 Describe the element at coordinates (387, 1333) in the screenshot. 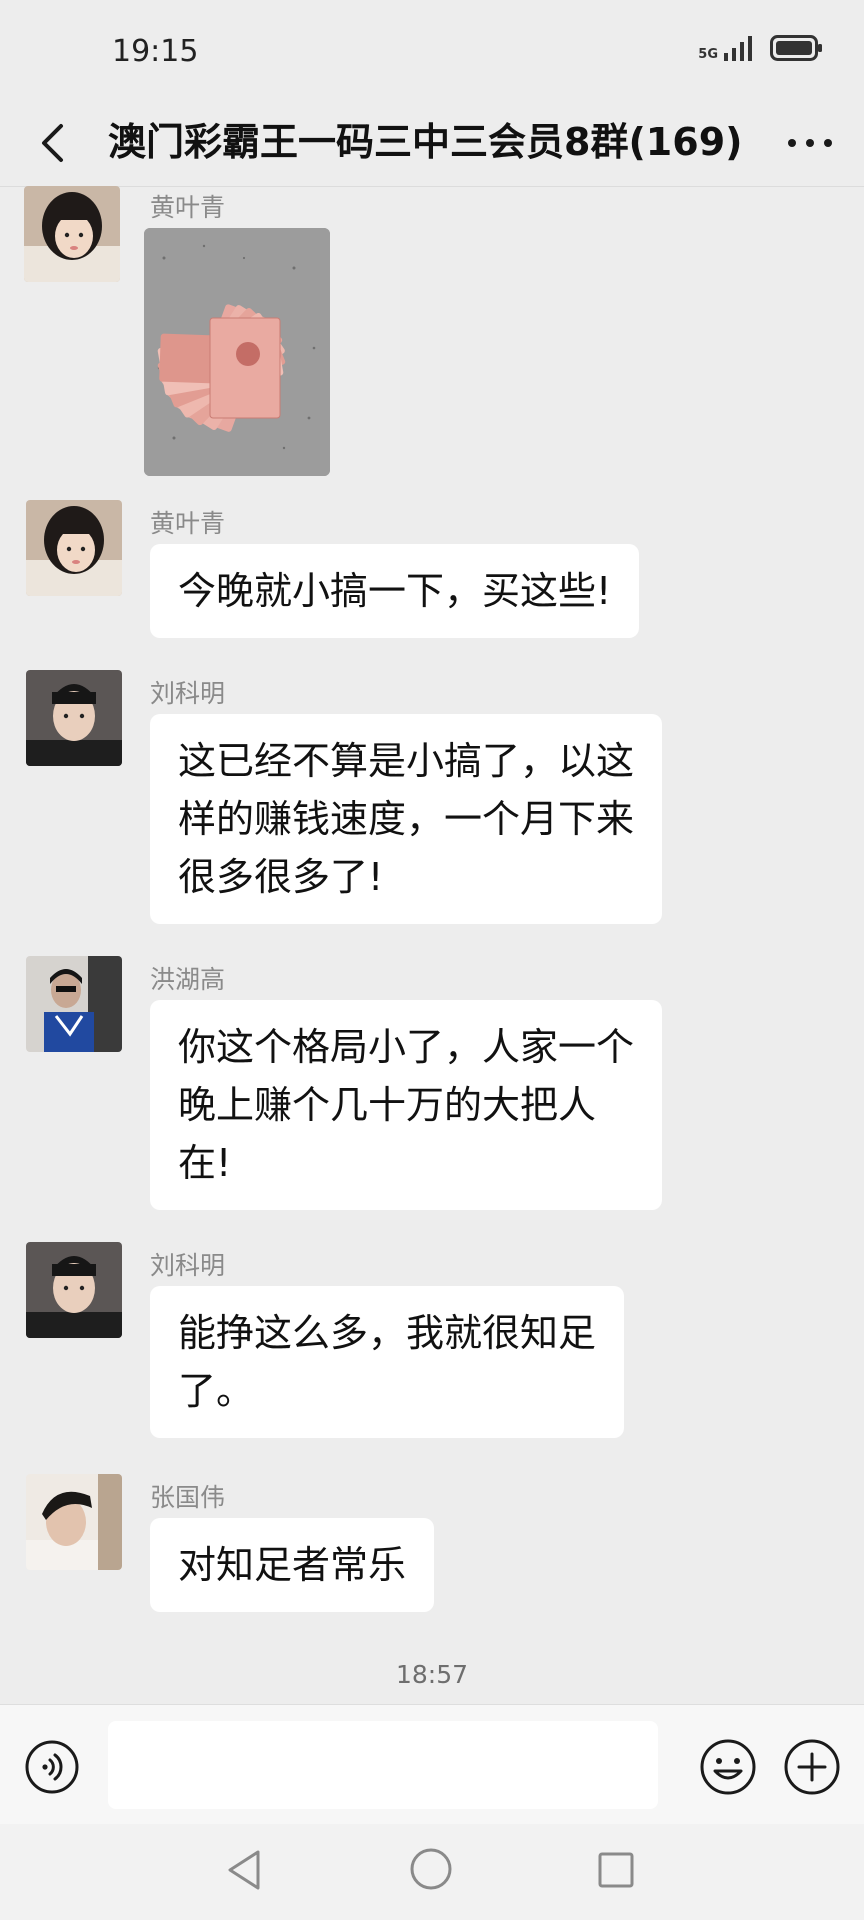

I see `message-line: 能挣这么多，我就很知足` at that location.